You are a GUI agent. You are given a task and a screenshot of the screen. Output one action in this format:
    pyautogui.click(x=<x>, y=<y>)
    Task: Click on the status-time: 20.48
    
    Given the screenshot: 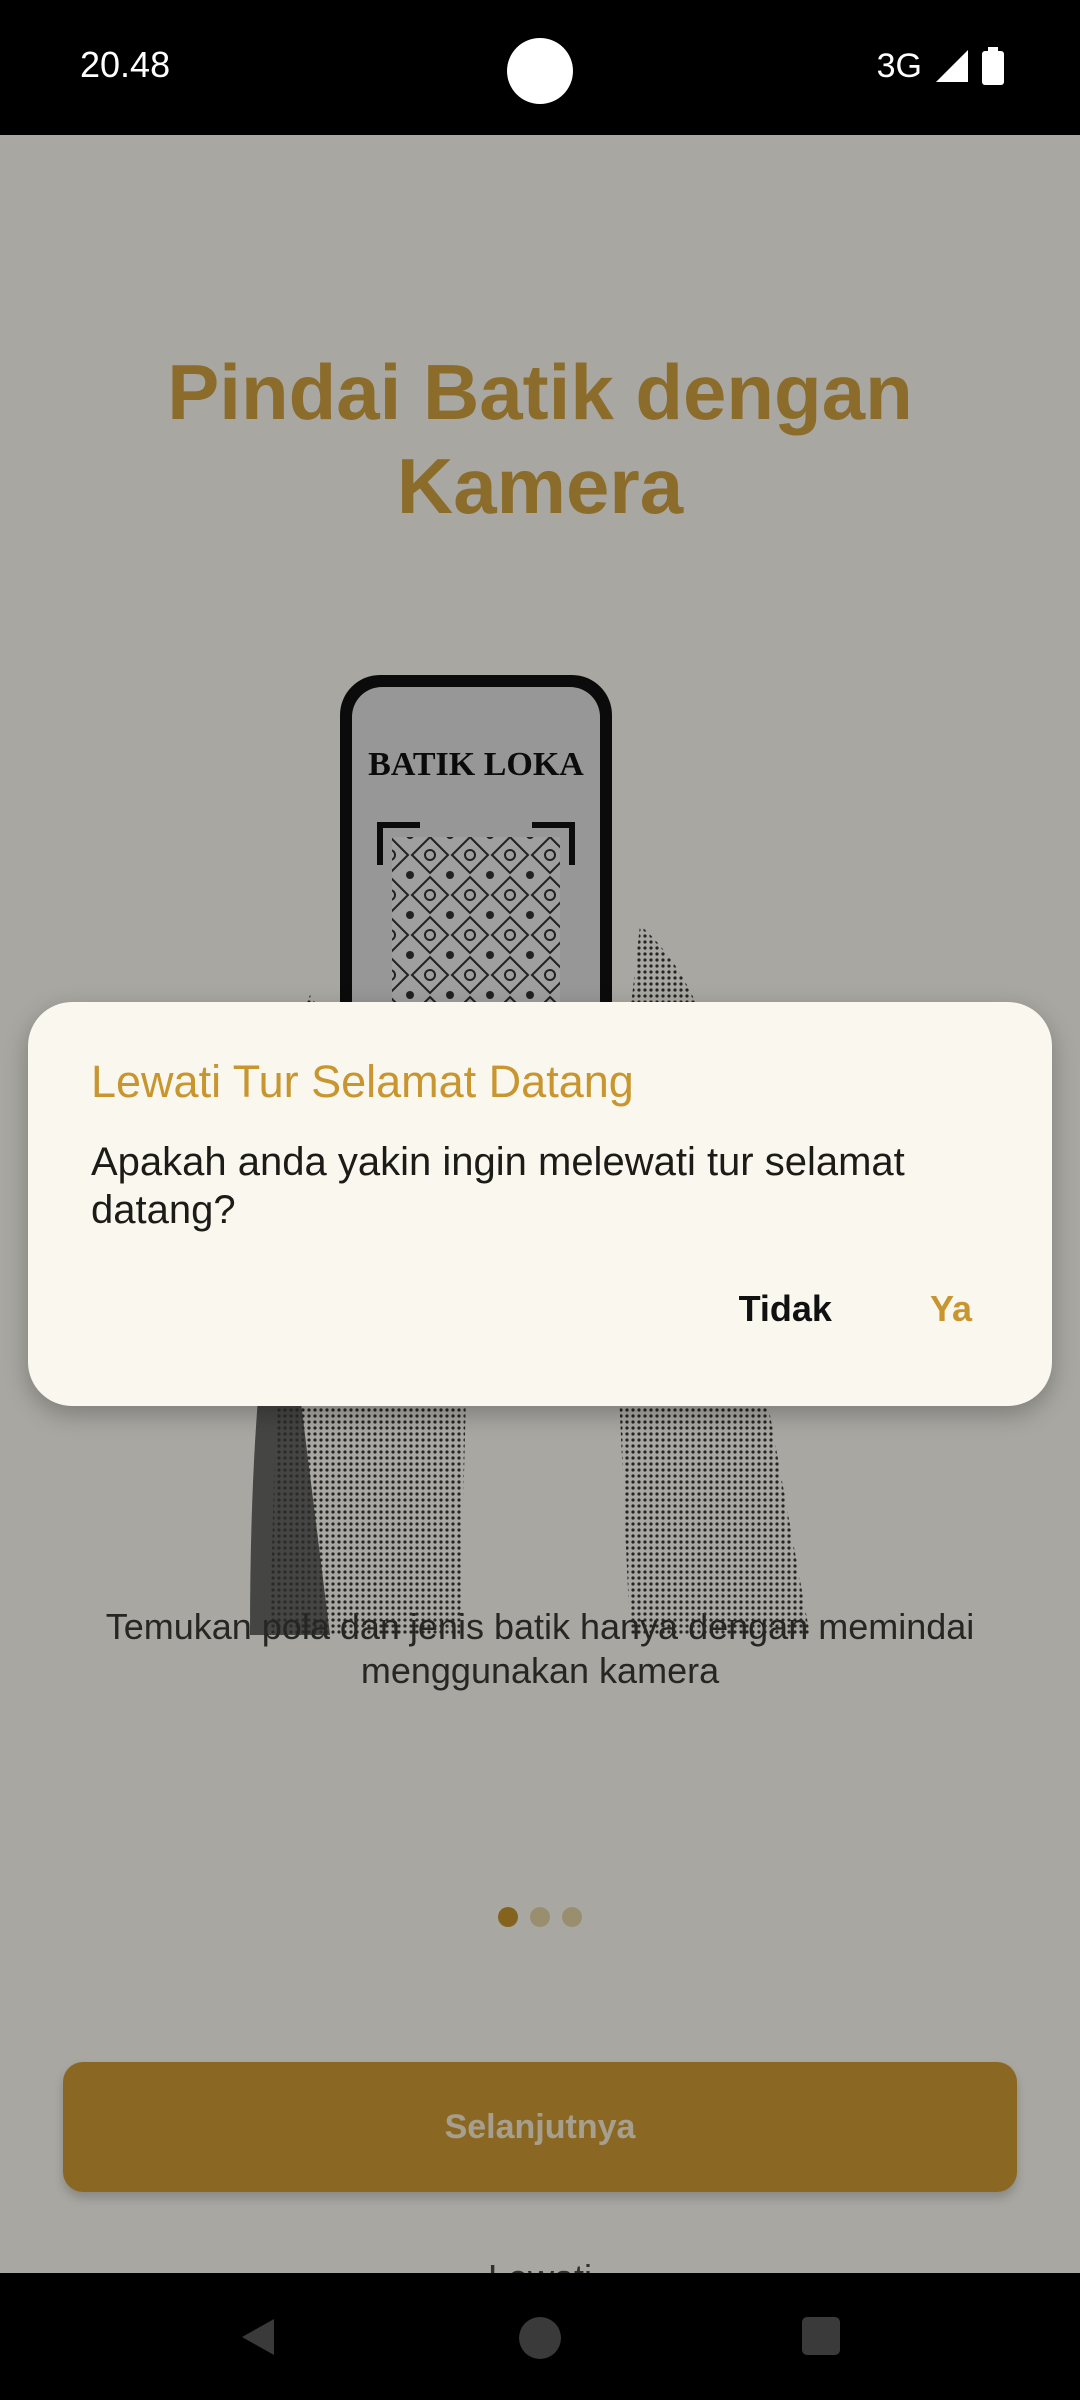 What is the action you would take?
    pyautogui.click(x=125, y=64)
    